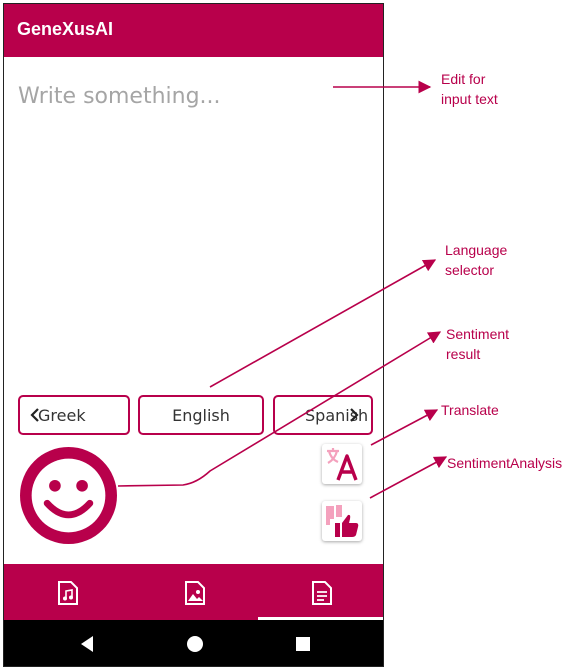 Image resolution: width=576 pixels, height=669 pixels. I want to click on input-text-field, so click(188, 96).